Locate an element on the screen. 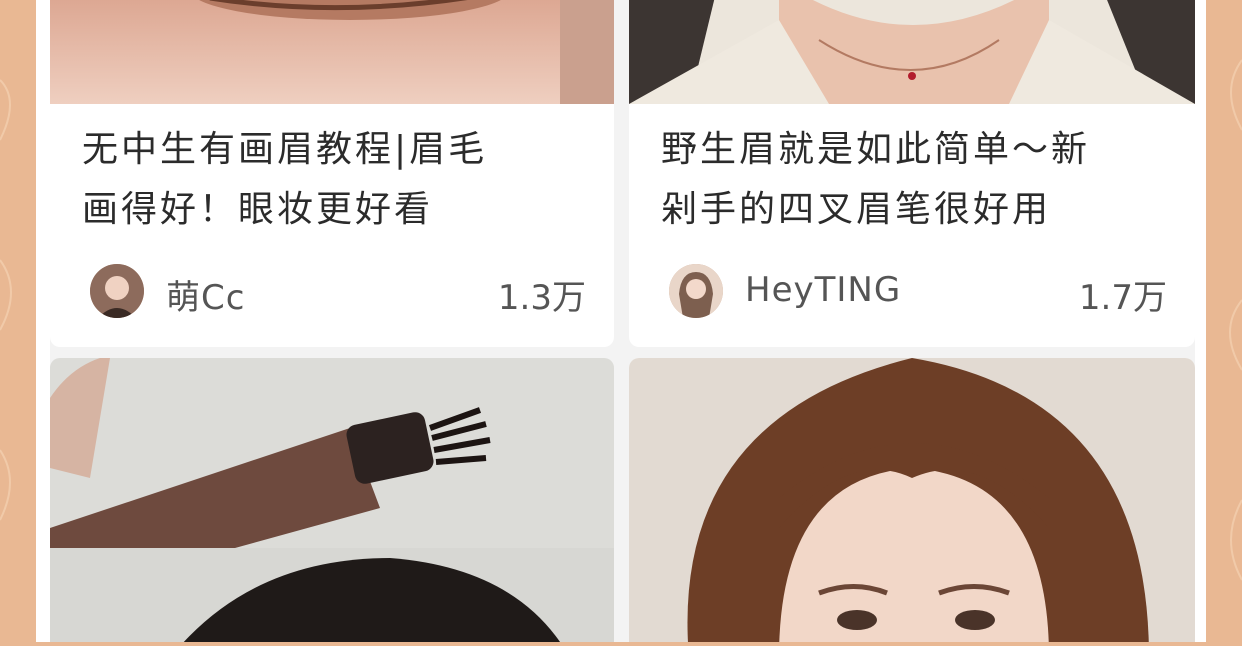  card-title: 无中生有画眉教程|眉毛 画得好！眼妆更好看 is located at coordinates (332, 180).